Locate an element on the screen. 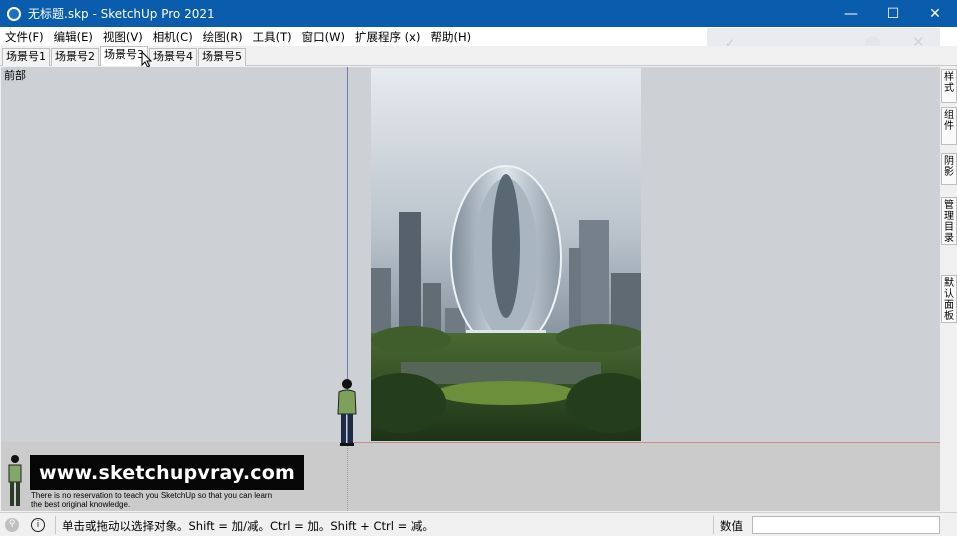  tray-tab-styles: 样式 is located at coordinates (949, 86).